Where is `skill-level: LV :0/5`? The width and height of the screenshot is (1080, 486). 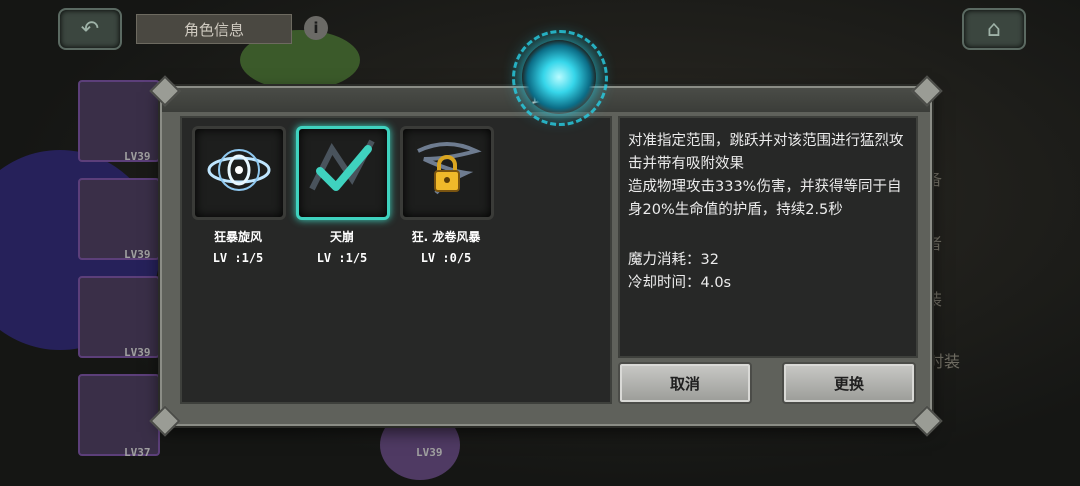
skill-level: LV :0/5 is located at coordinates (446, 258).